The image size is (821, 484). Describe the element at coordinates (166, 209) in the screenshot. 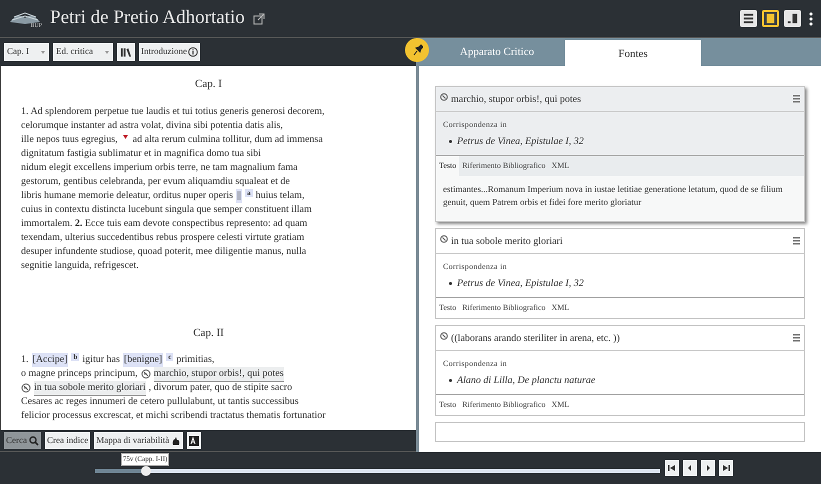

I see `text-line: cuius in contextu distincta lucebunt singula que semper constituent illam` at that location.